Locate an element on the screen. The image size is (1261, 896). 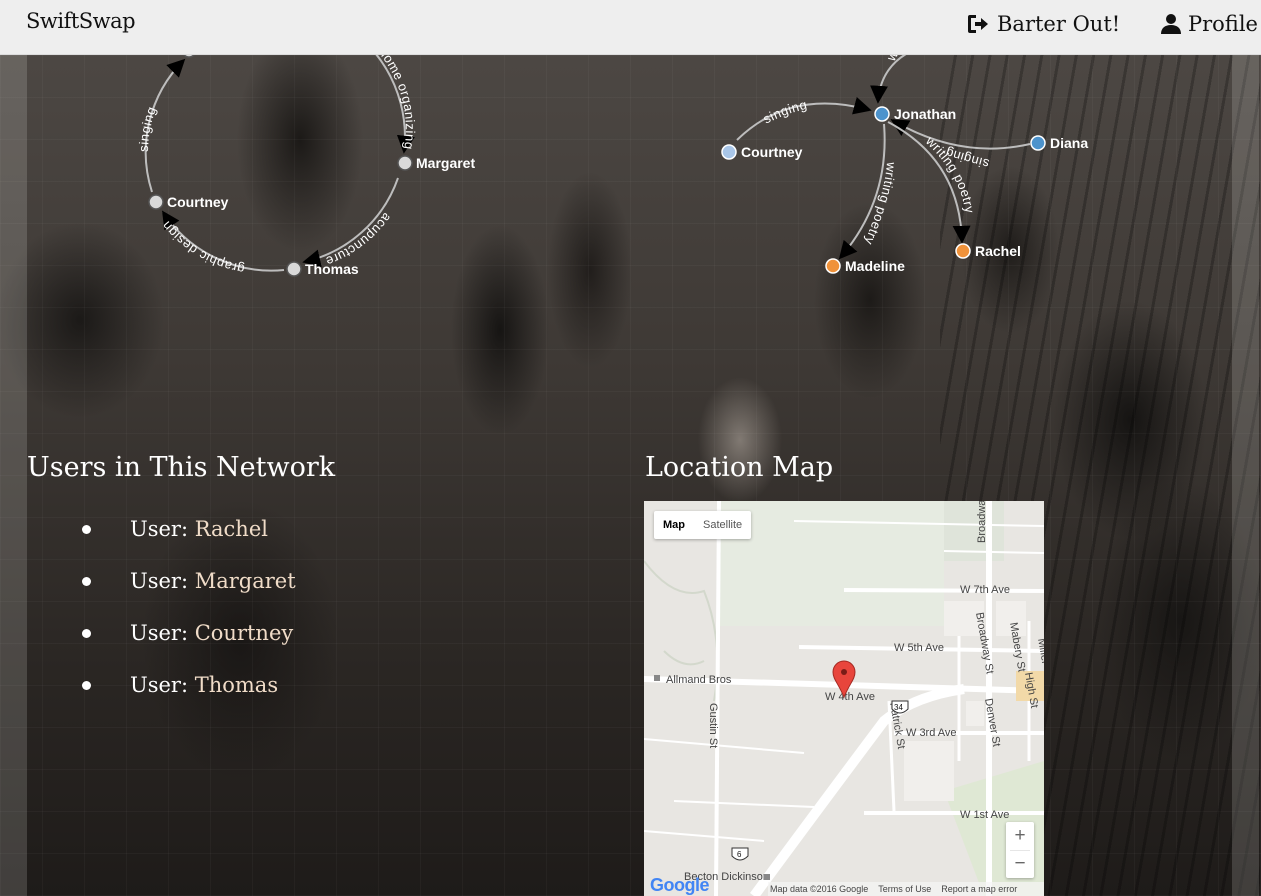
report-error-link: Report a map error is located at coordinates (979, 889).